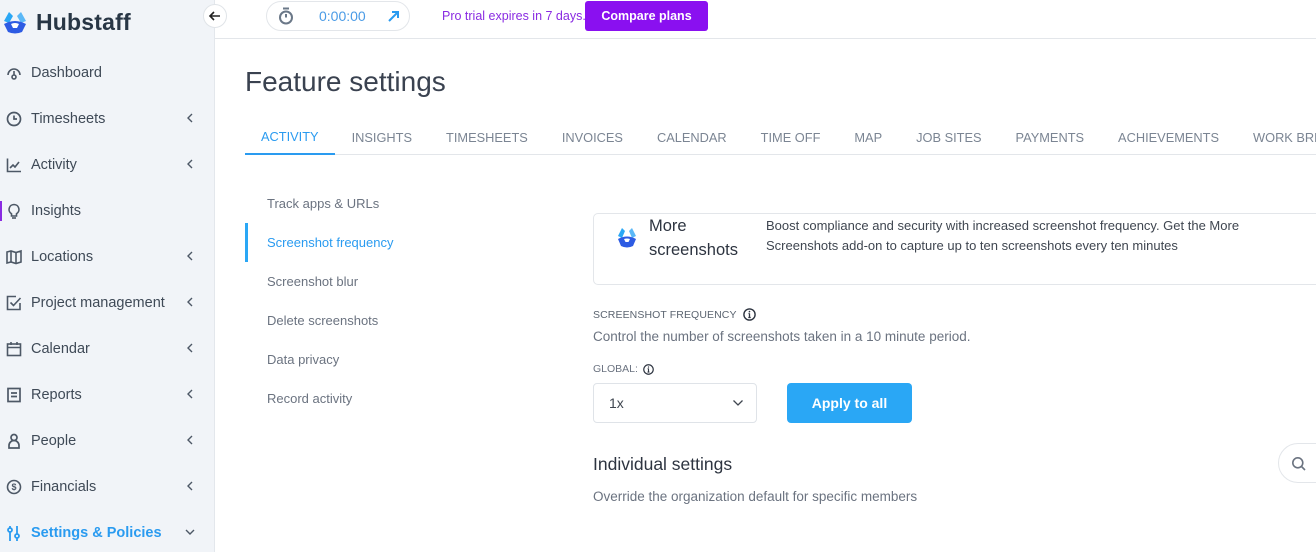 Image resolution: width=1316 pixels, height=556 pixels. What do you see at coordinates (14, 349) in the screenshot?
I see `calendar-icon` at bounding box center [14, 349].